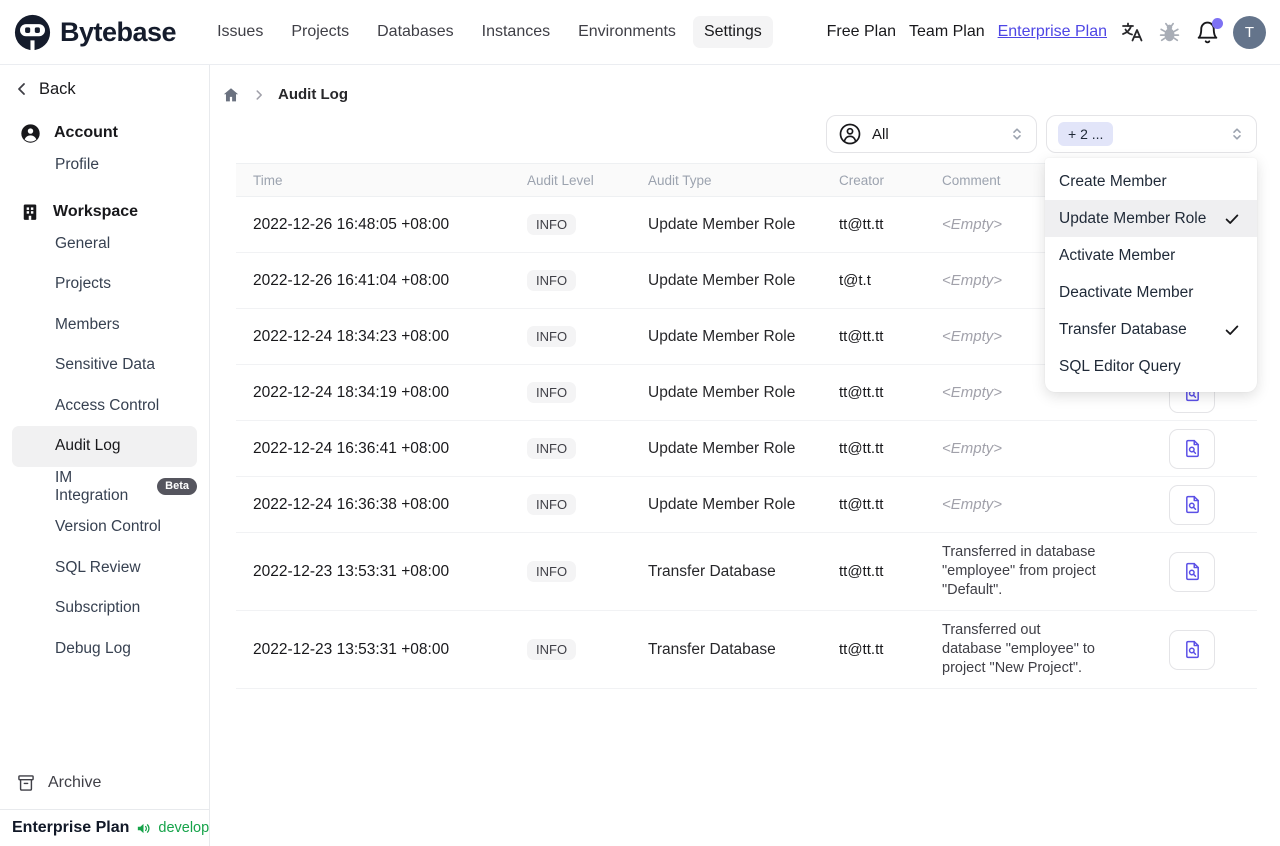 The width and height of the screenshot is (1280, 846). I want to click on bug-icon, so click(1169, 32).